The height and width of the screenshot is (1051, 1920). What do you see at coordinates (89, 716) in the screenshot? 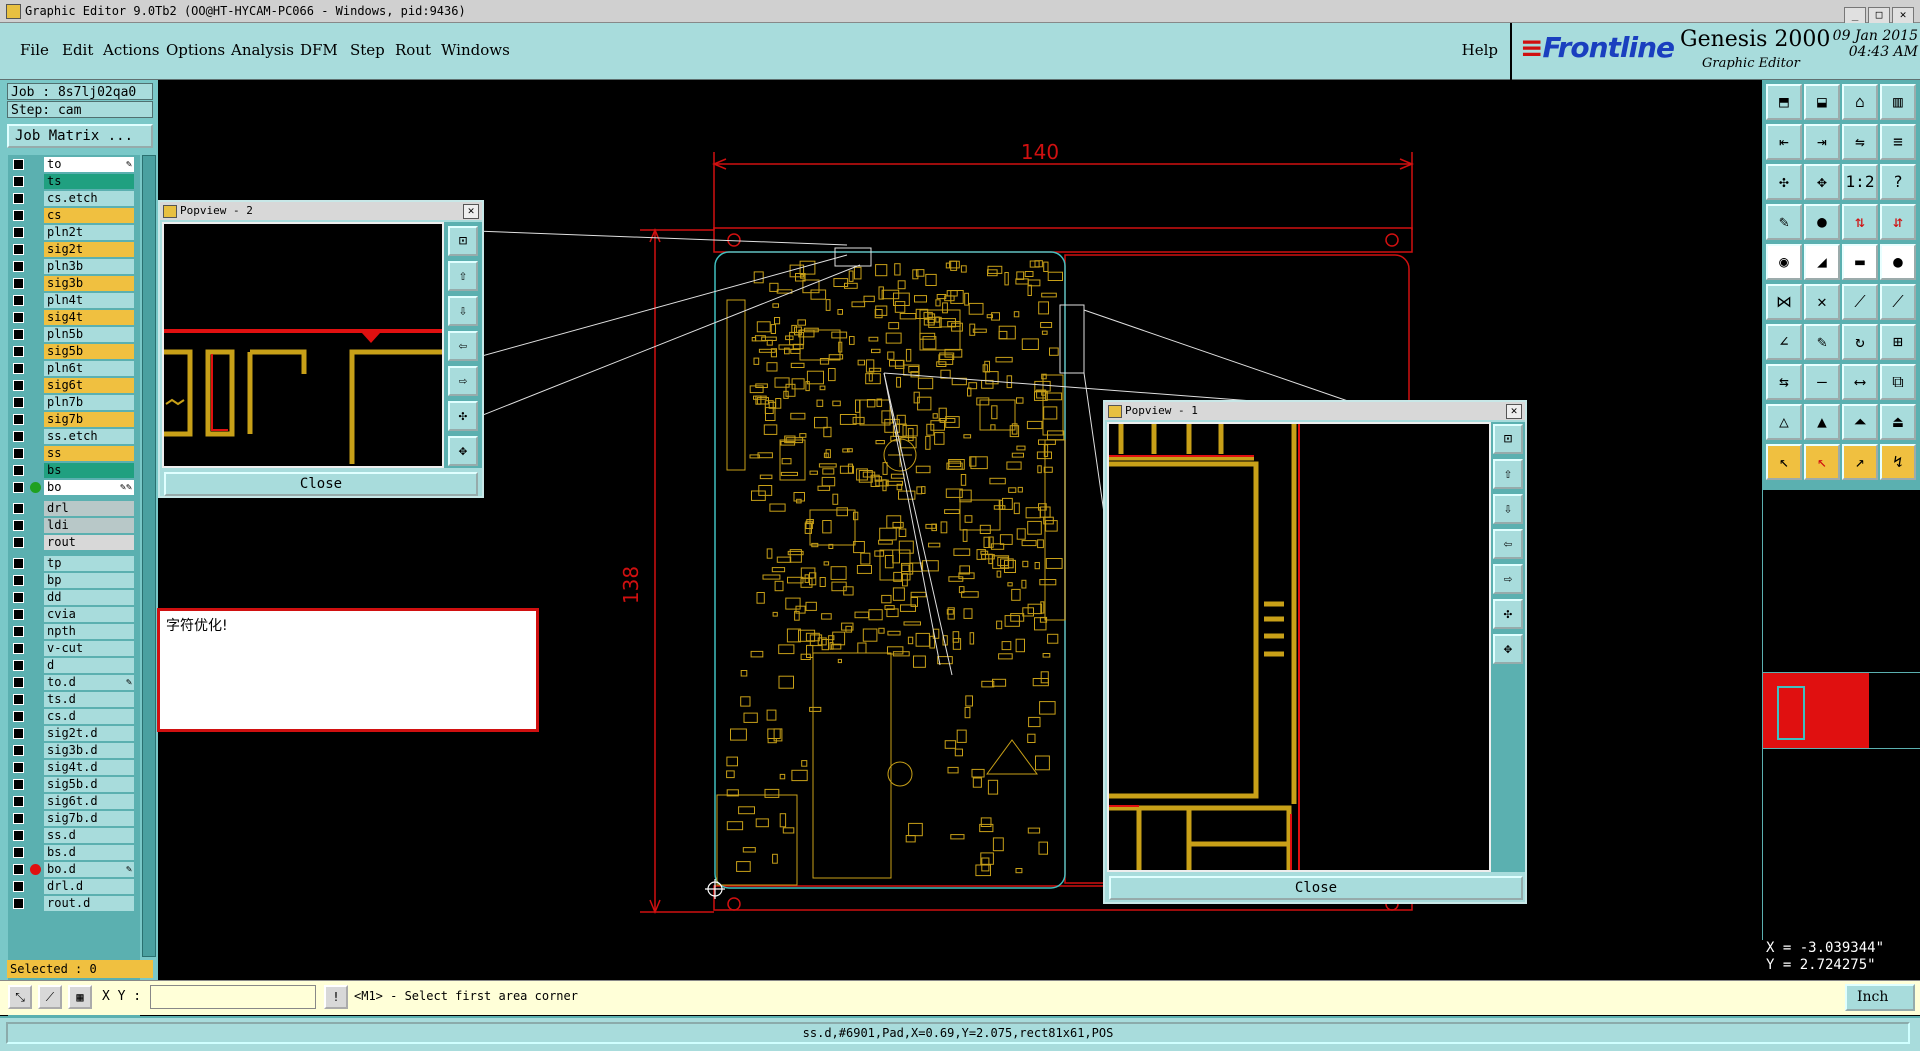
I see `layer-name: cs.d` at bounding box center [89, 716].